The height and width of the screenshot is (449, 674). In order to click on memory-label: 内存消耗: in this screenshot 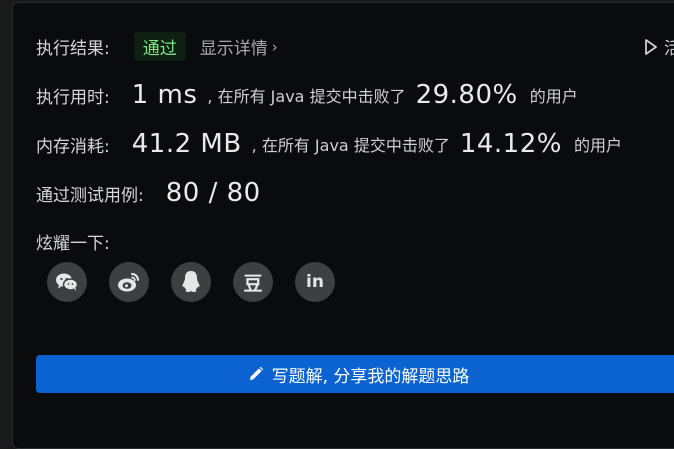, I will do `click(73, 146)`.